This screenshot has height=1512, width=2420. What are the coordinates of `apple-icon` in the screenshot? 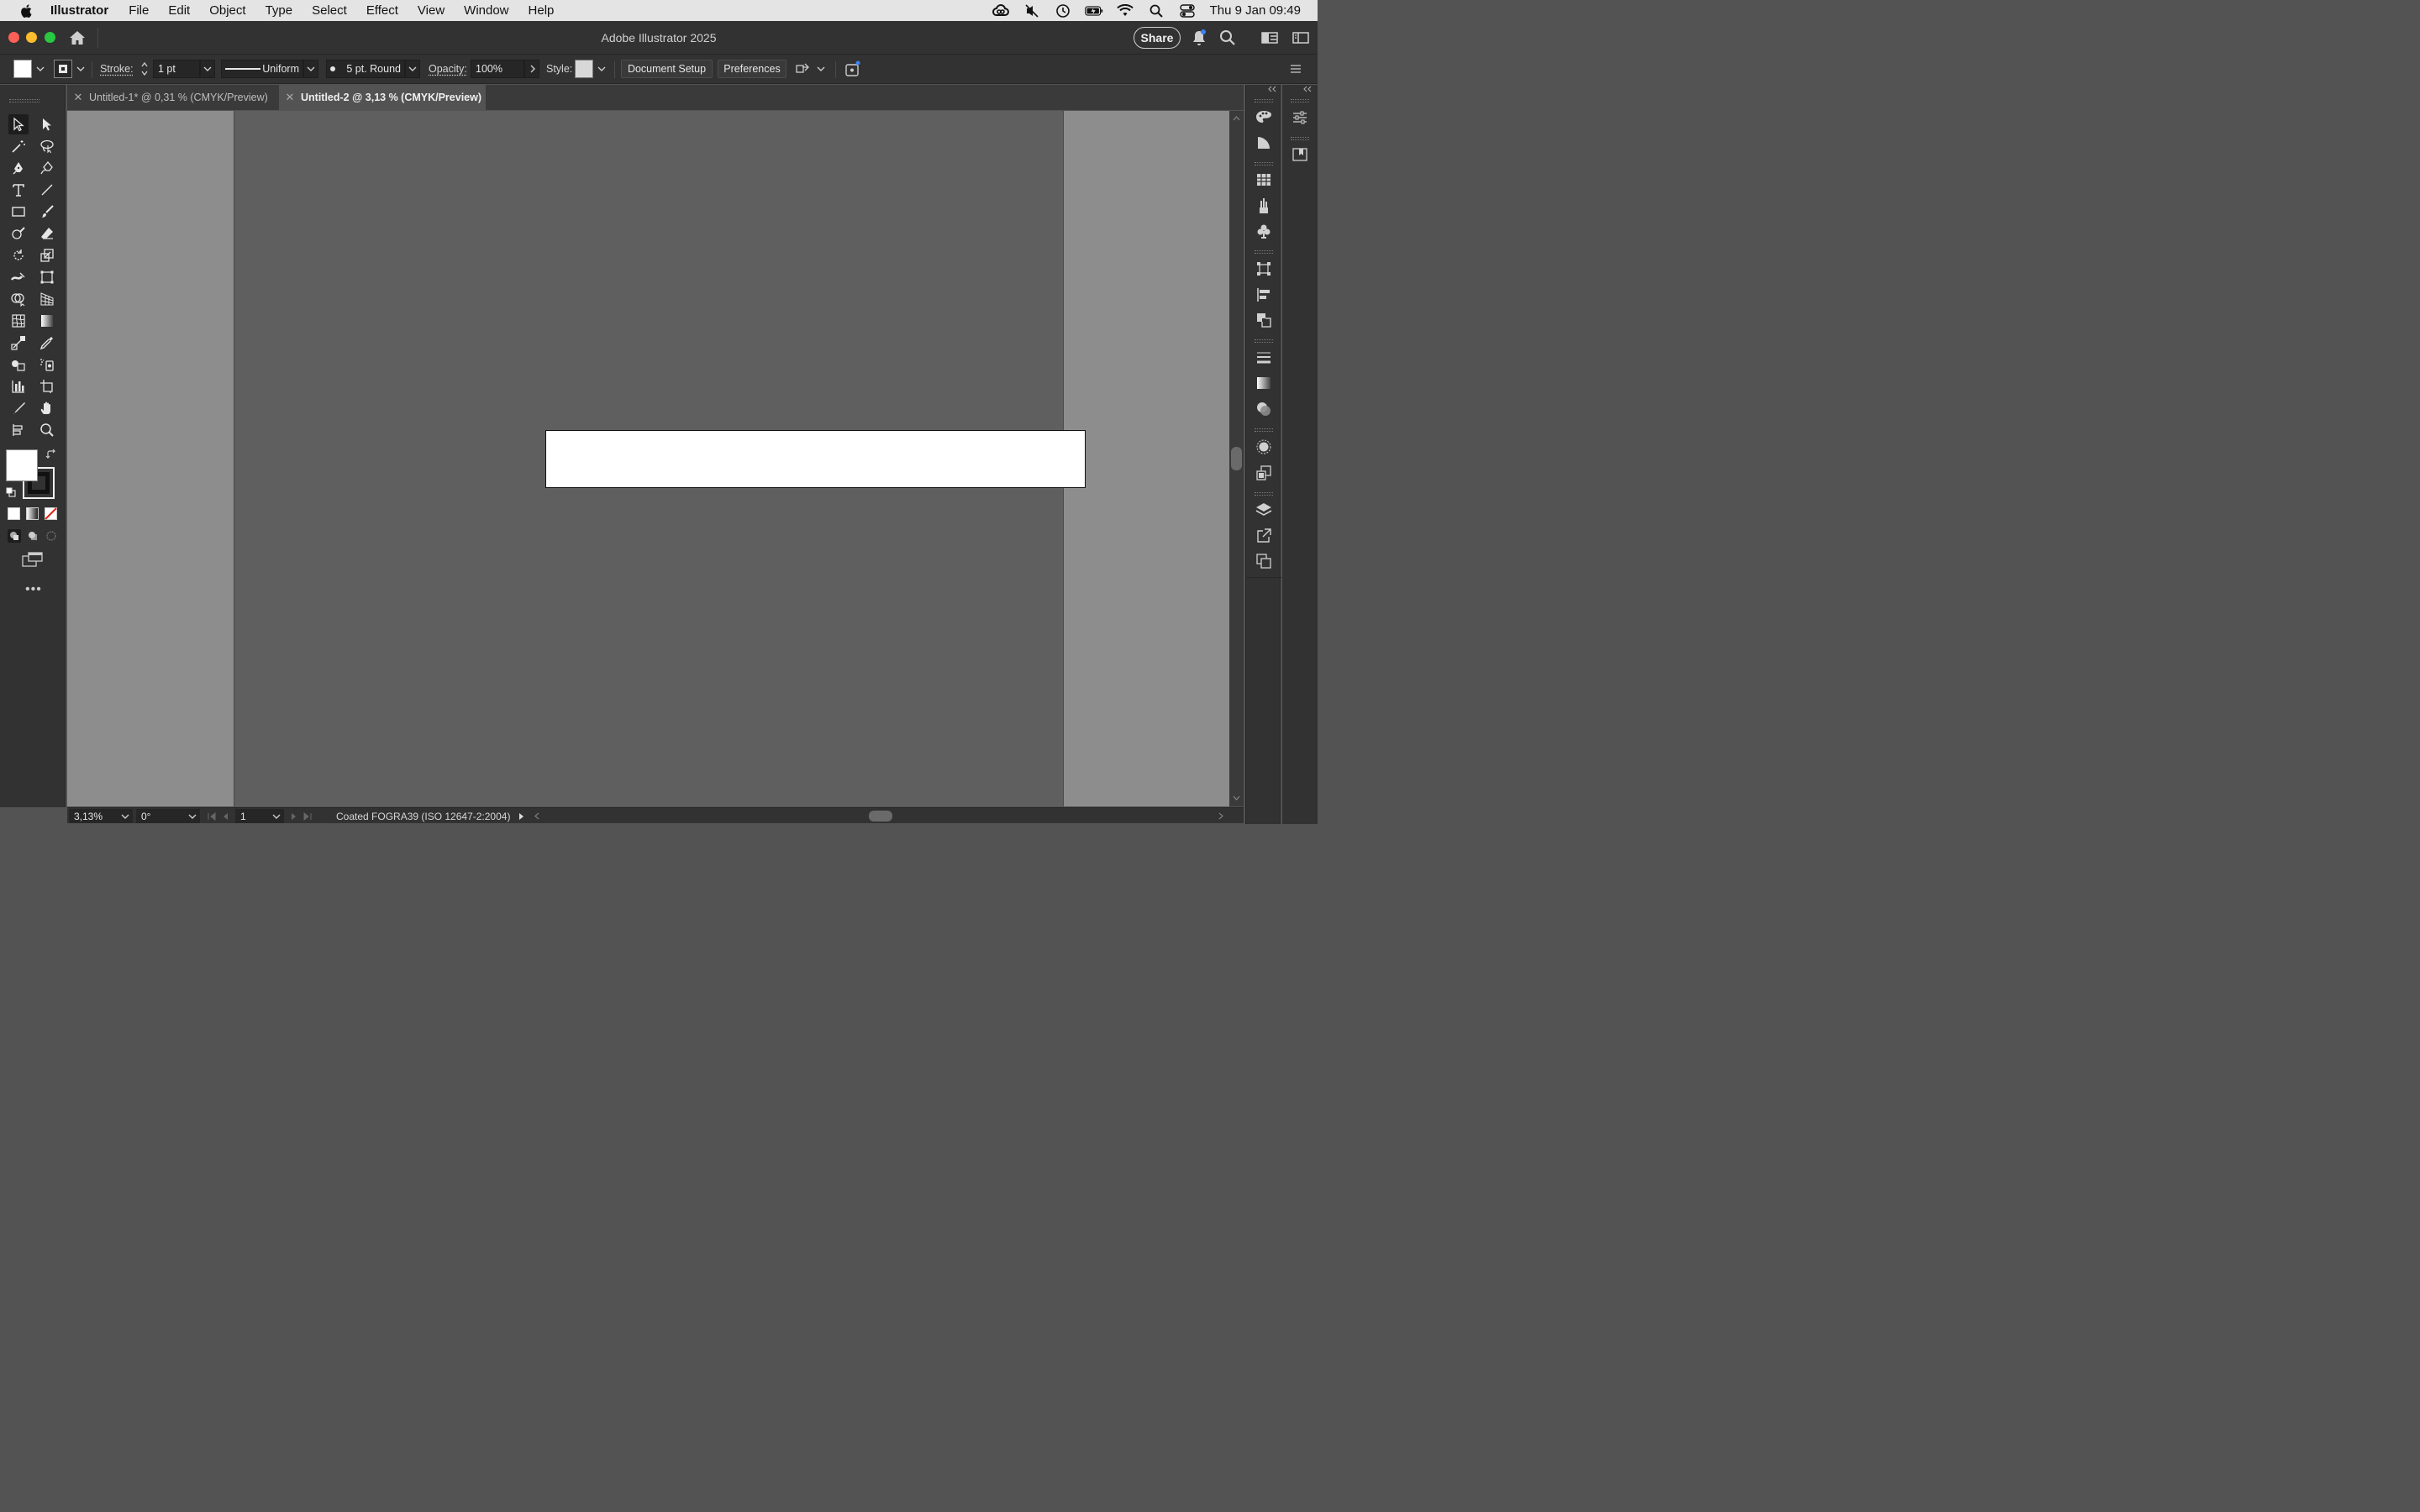 It's located at (26, 11).